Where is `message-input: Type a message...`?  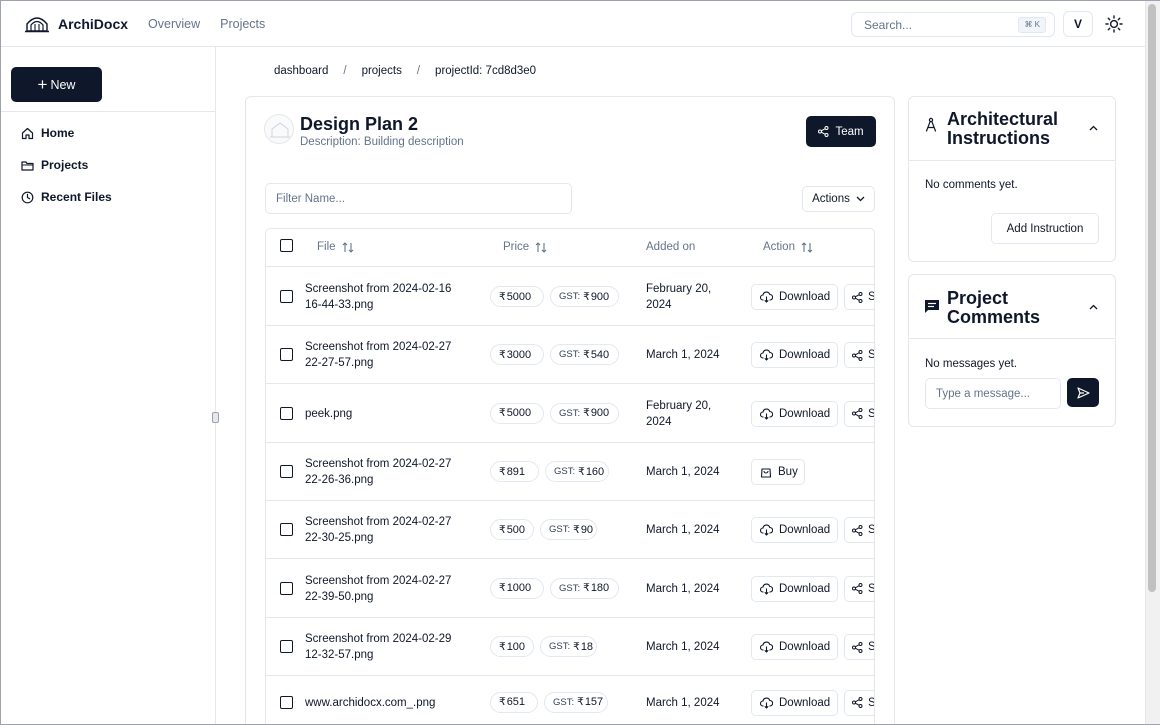 message-input: Type a message... is located at coordinates (993, 393).